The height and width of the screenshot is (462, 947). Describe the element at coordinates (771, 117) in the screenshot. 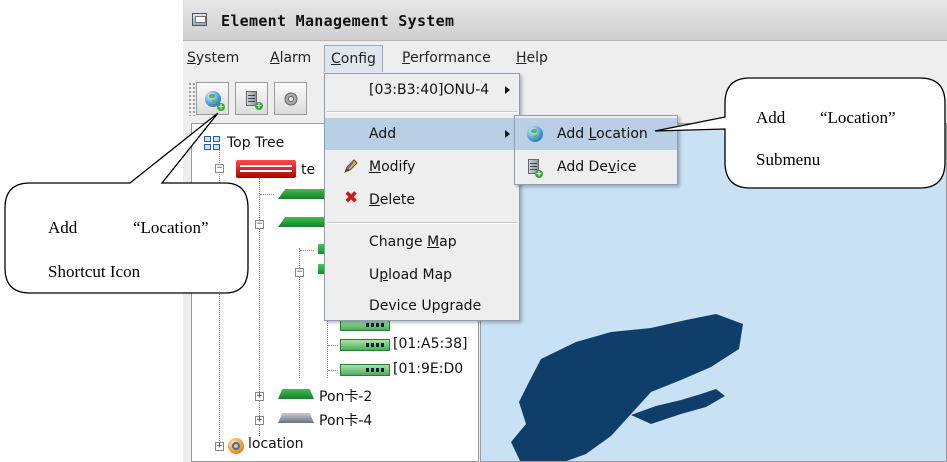

I see `submenu-callout-word-add: Add` at that location.